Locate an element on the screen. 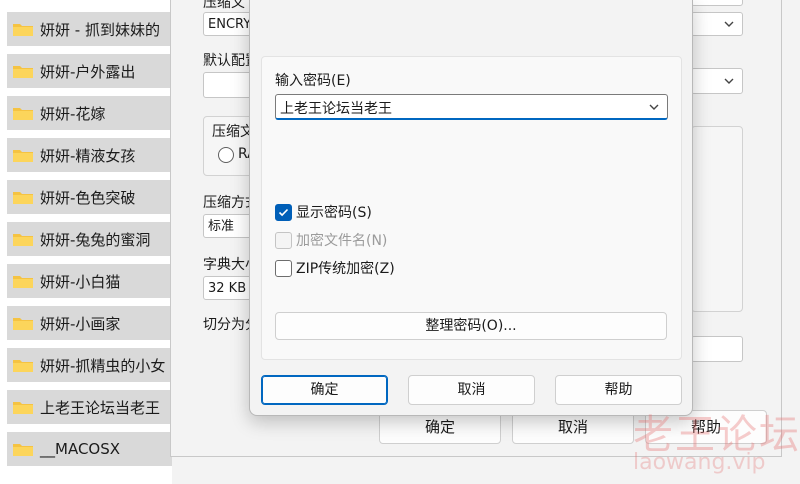 Image resolution: width=800 pixels, height=484 pixels. folder-name: 妍妍-户外露出 is located at coordinates (88, 71).